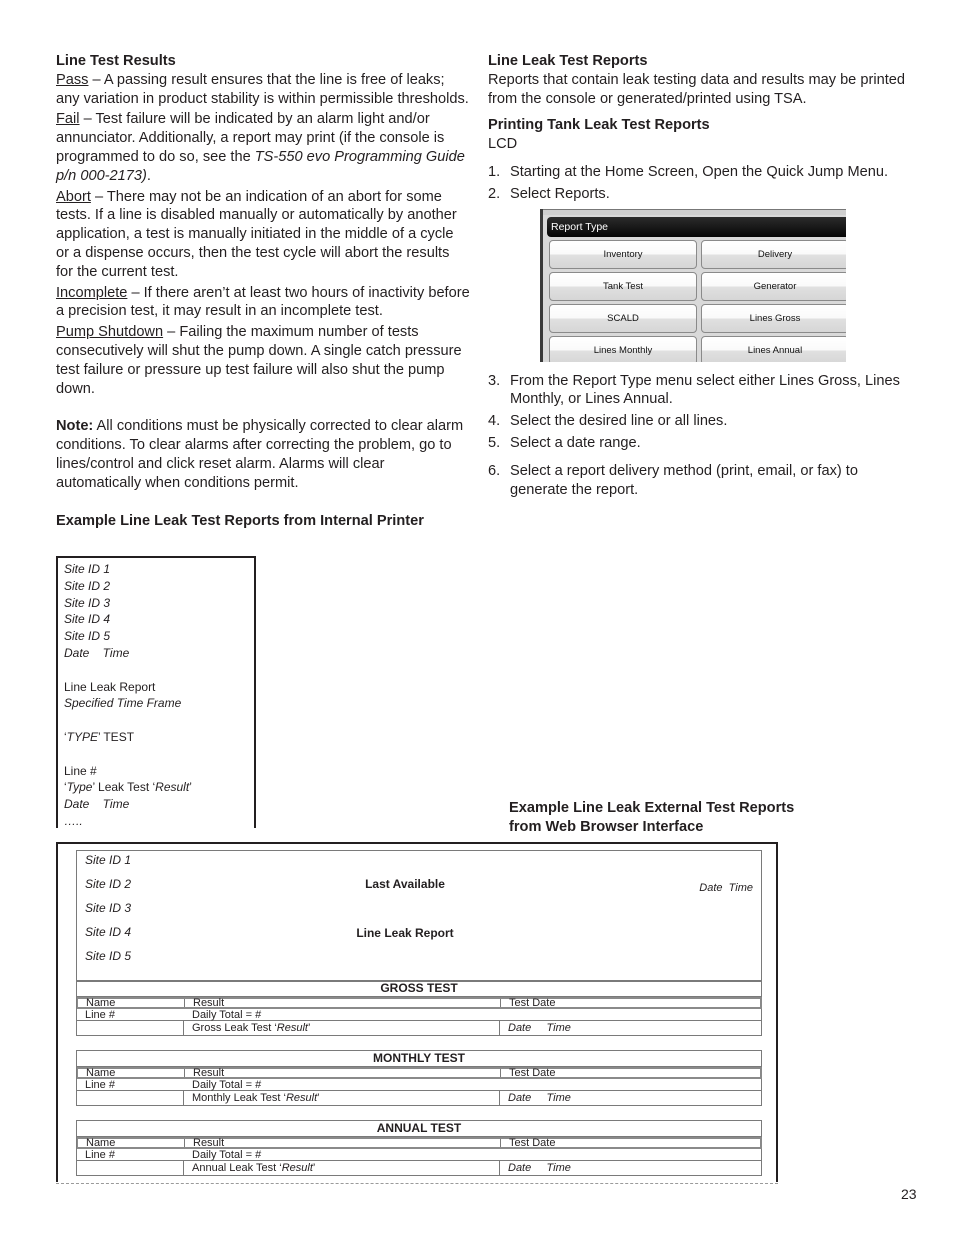 Image resolution: width=954 pixels, height=1235 pixels. Describe the element at coordinates (417, 1181) in the screenshot. I see `web-report-torn-edge` at that location.